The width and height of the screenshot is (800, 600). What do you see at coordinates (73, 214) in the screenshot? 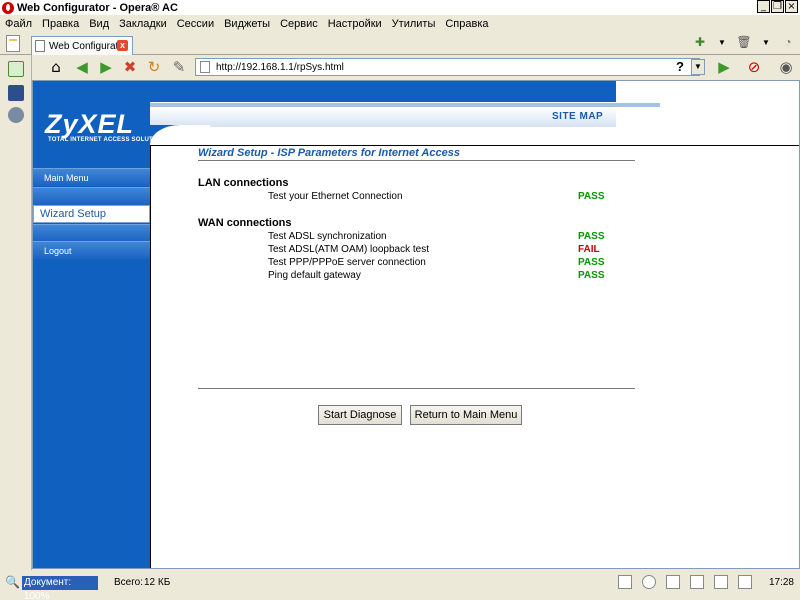
I see `nav-wizard-setup-label: Wizard Setup` at bounding box center [73, 214].